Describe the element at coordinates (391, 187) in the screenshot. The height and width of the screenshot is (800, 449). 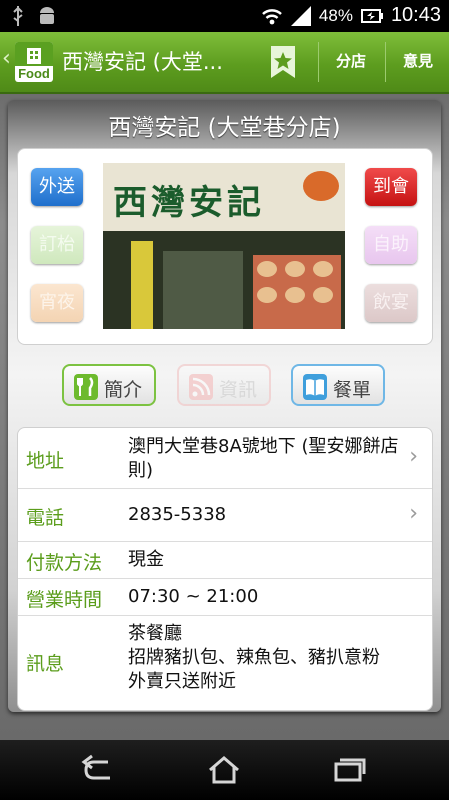
I see `catering-button: 到會` at that location.